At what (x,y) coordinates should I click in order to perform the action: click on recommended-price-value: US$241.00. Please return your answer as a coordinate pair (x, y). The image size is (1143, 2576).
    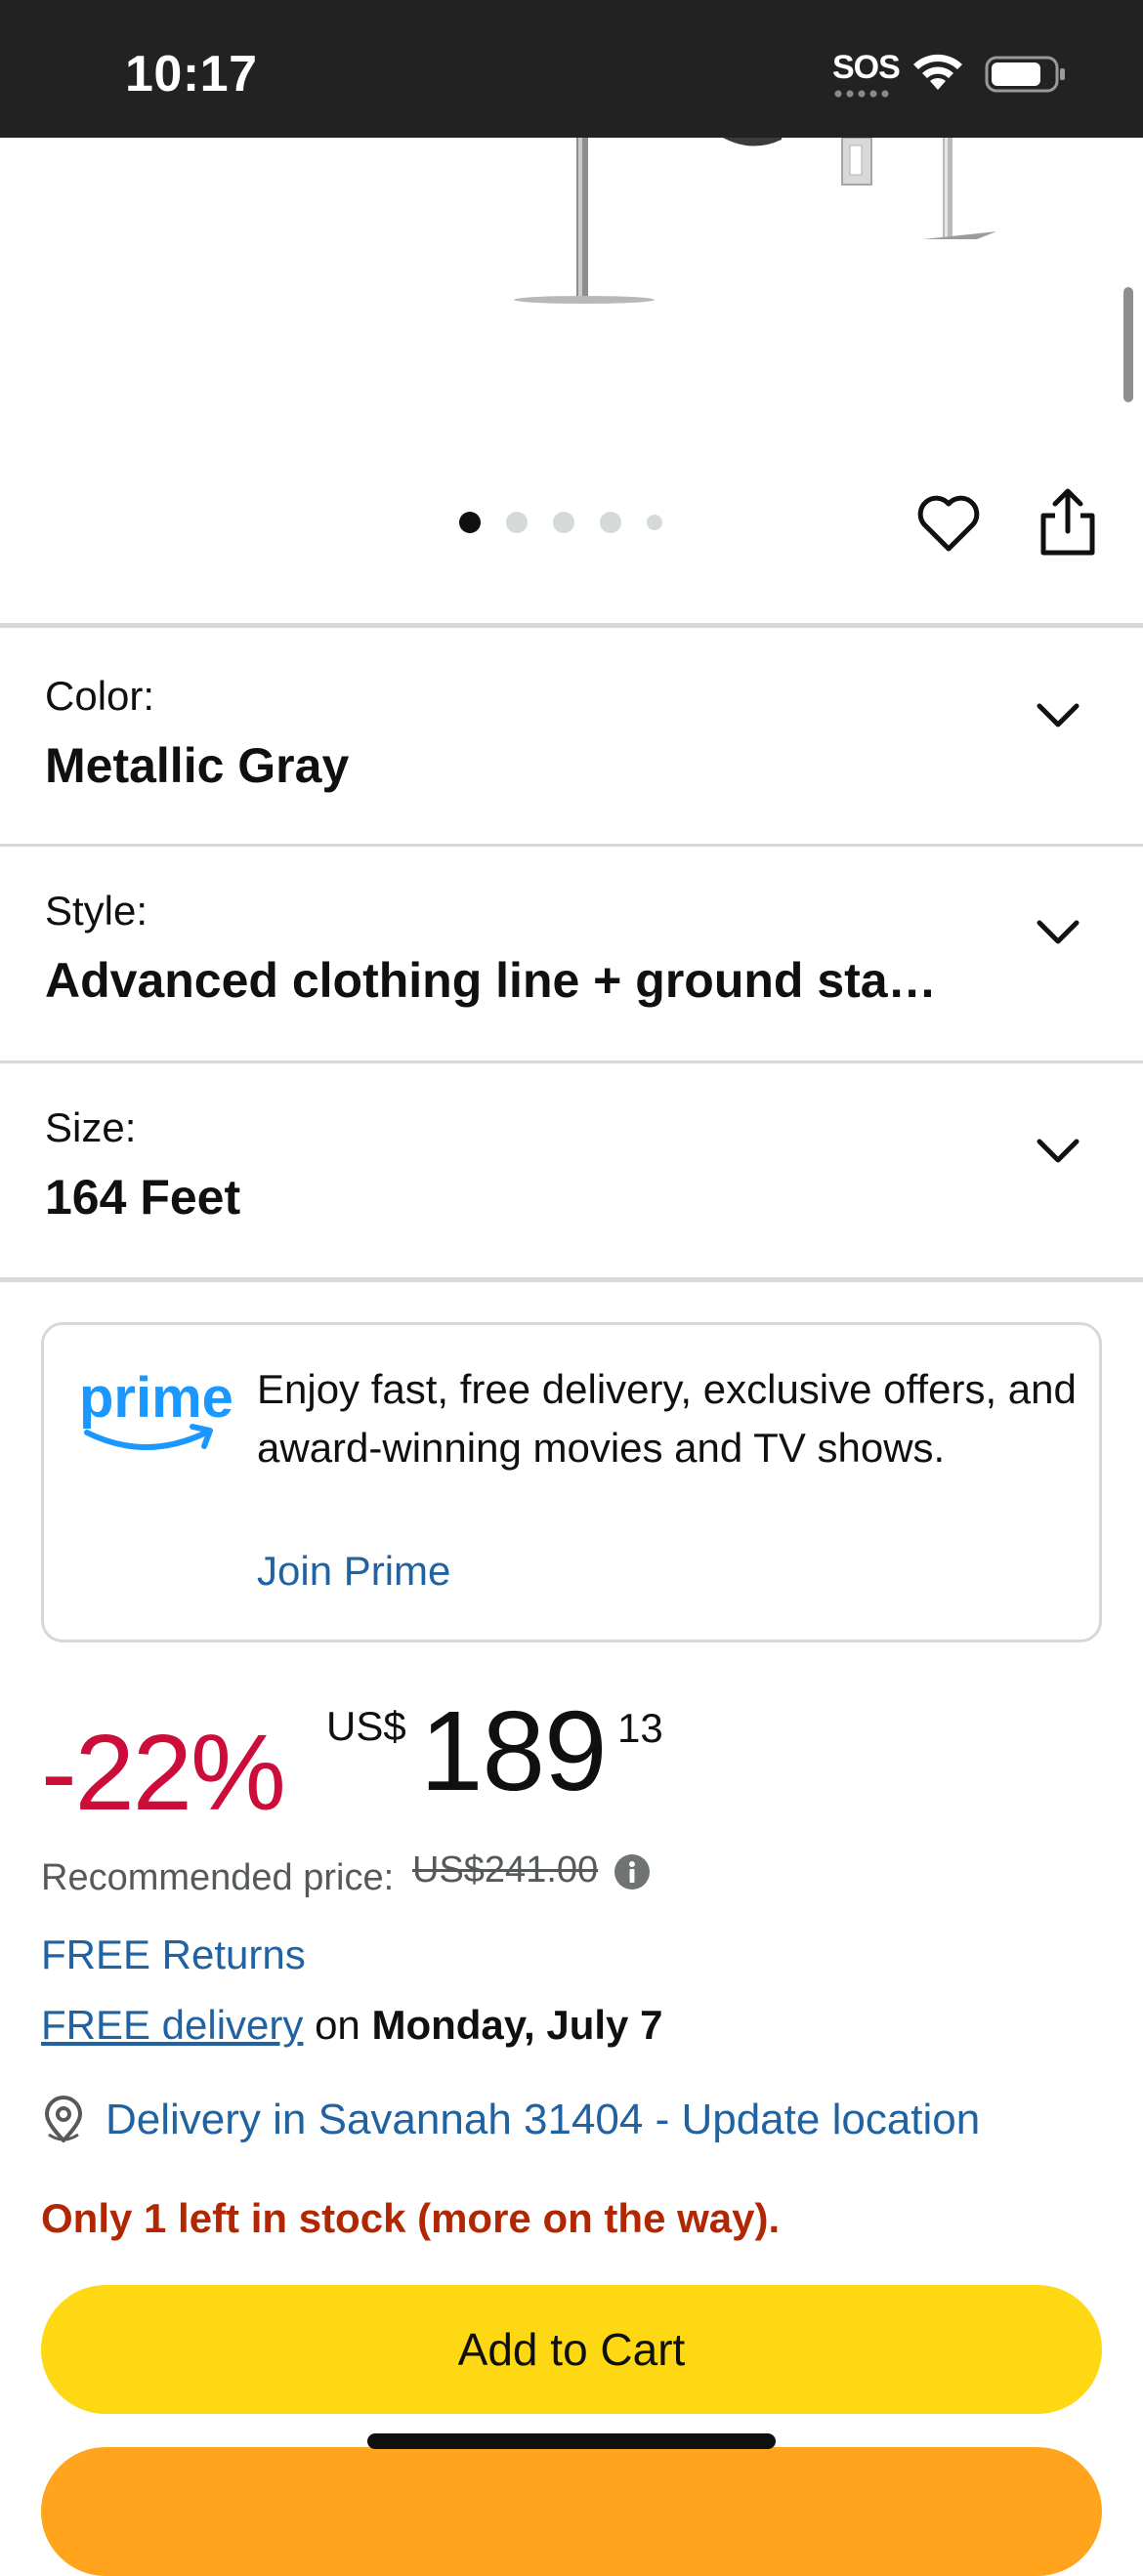
    Looking at the image, I should click on (505, 1869).